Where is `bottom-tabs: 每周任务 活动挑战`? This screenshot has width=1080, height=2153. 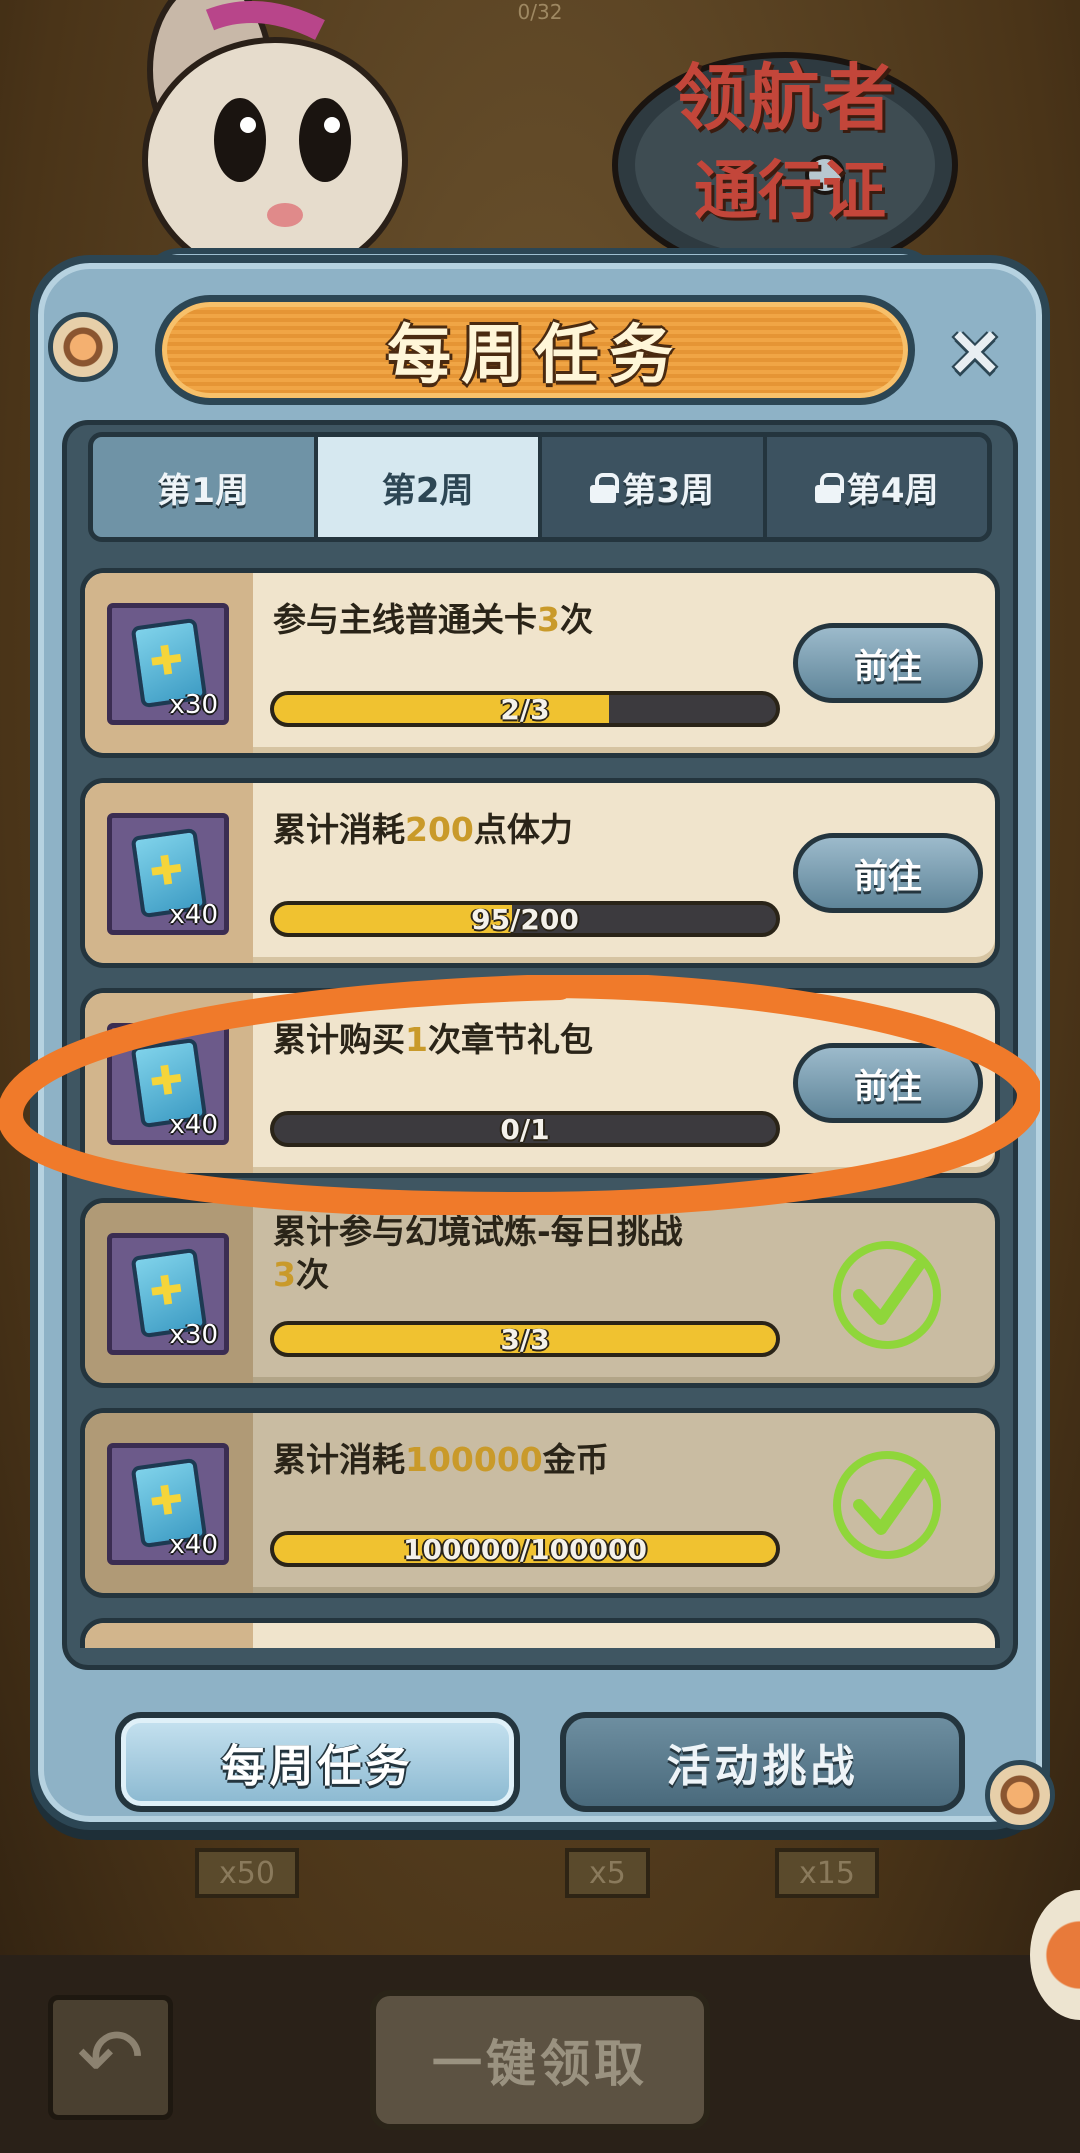
bottom-tabs: 每周任务 活动挑战 is located at coordinates (545, 1767).